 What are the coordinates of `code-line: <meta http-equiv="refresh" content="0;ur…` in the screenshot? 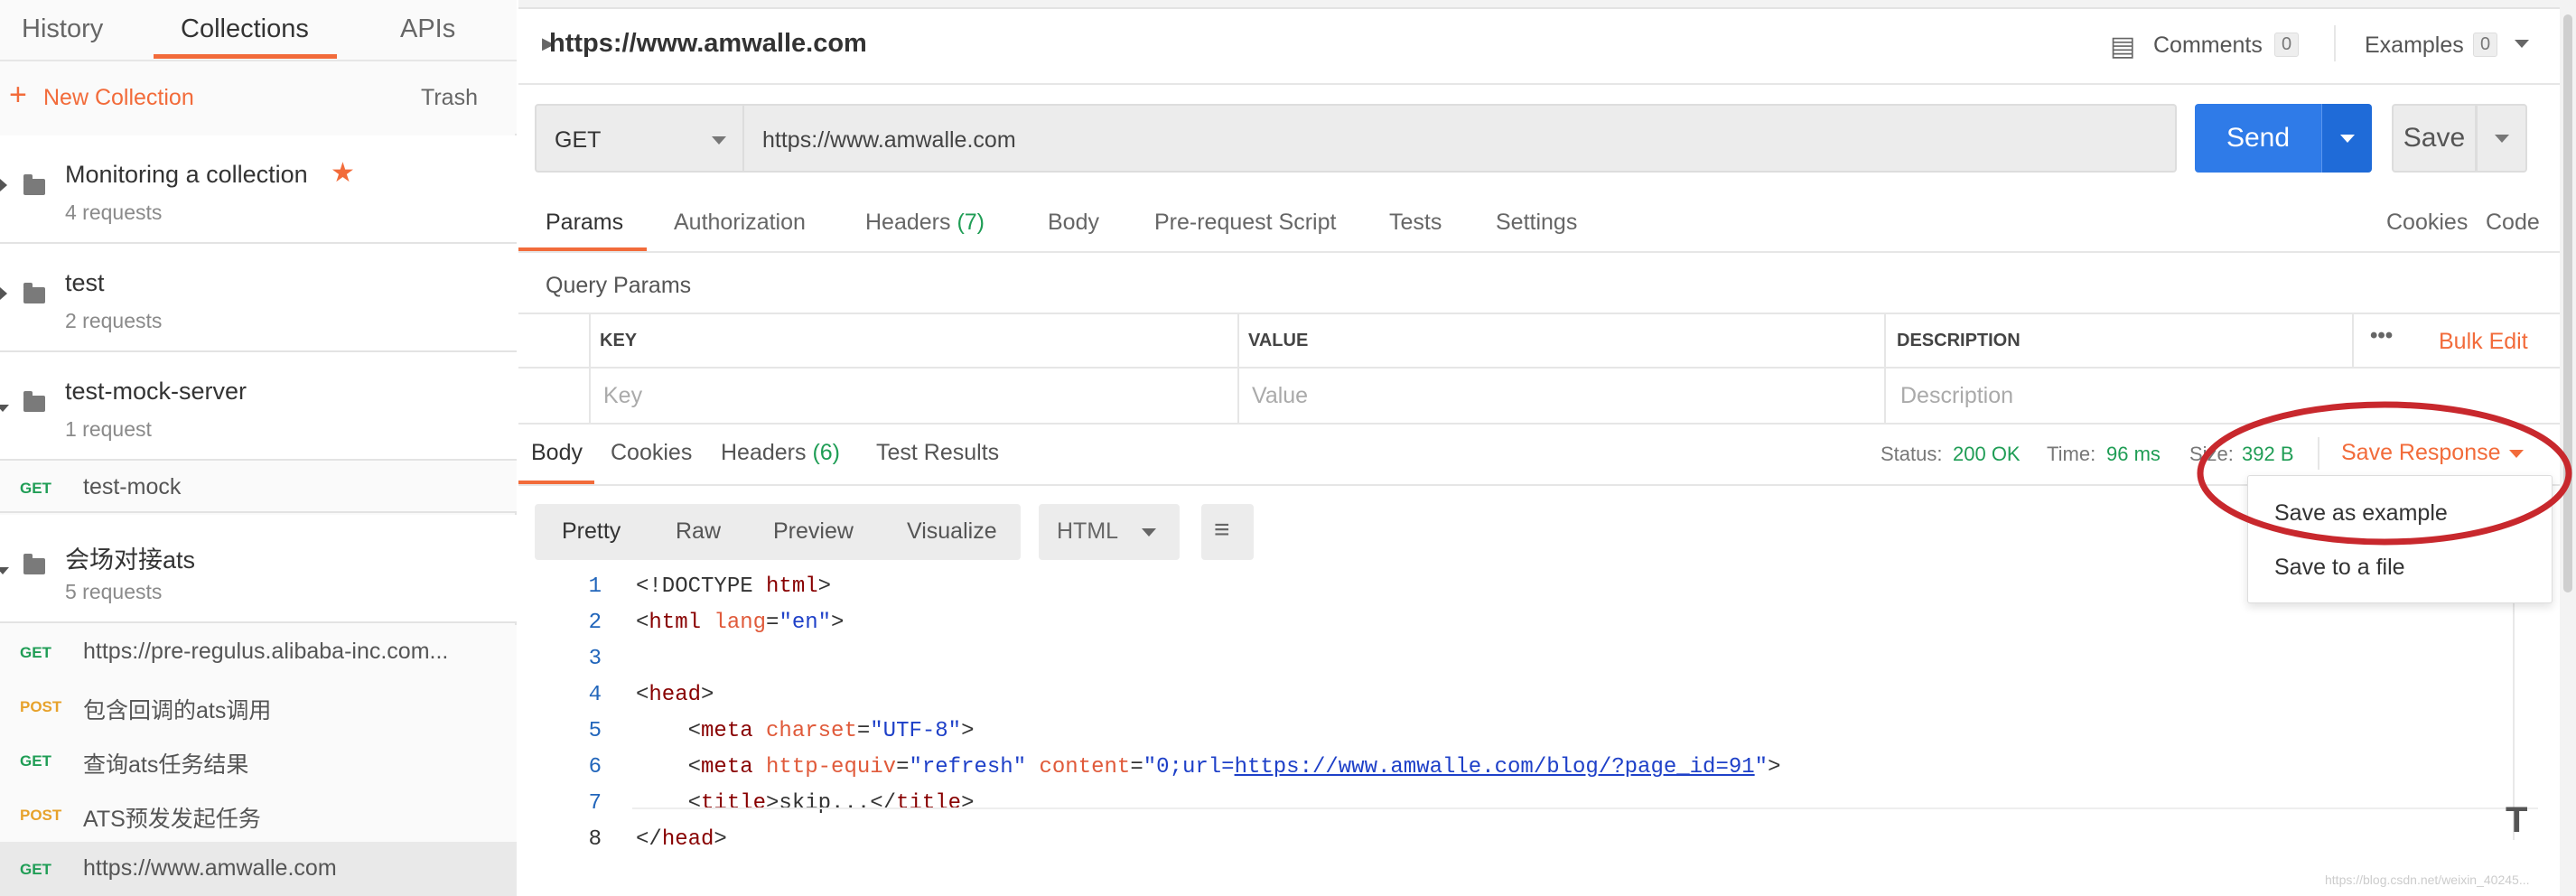 It's located at (1208, 767).